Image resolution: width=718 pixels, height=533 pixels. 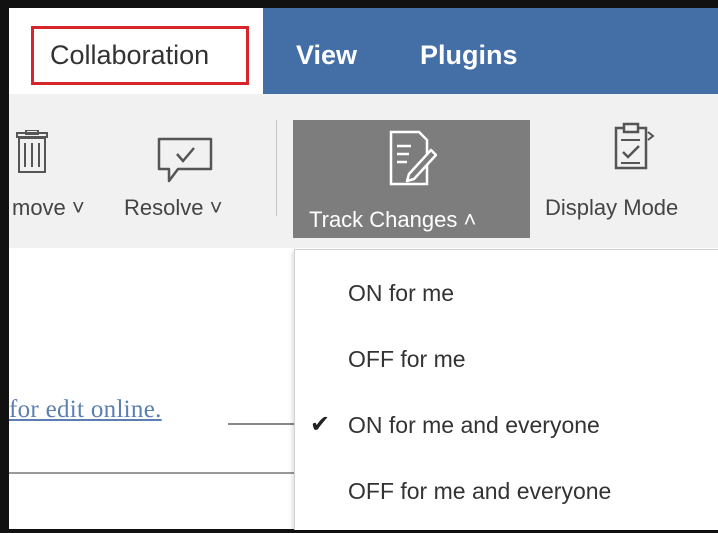 What do you see at coordinates (401, 293) in the screenshot?
I see `menu-item-label: ON for me` at bounding box center [401, 293].